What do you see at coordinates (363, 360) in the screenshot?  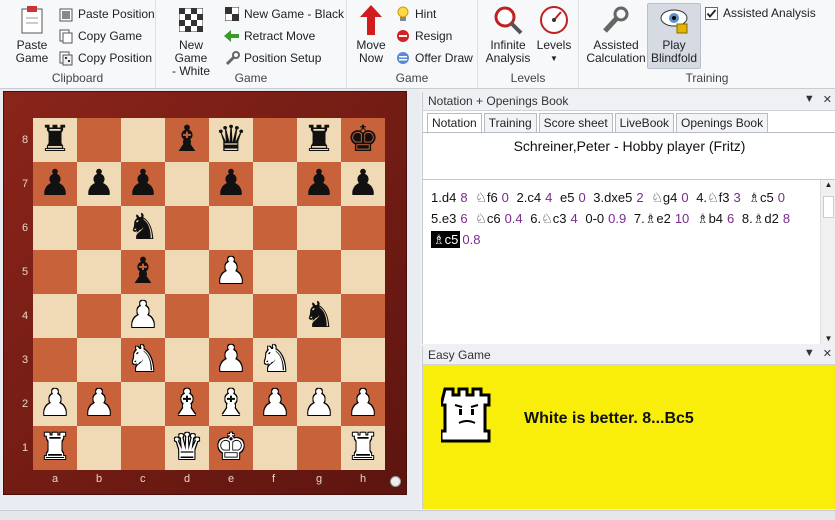 I see `square-h3` at bounding box center [363, 360].